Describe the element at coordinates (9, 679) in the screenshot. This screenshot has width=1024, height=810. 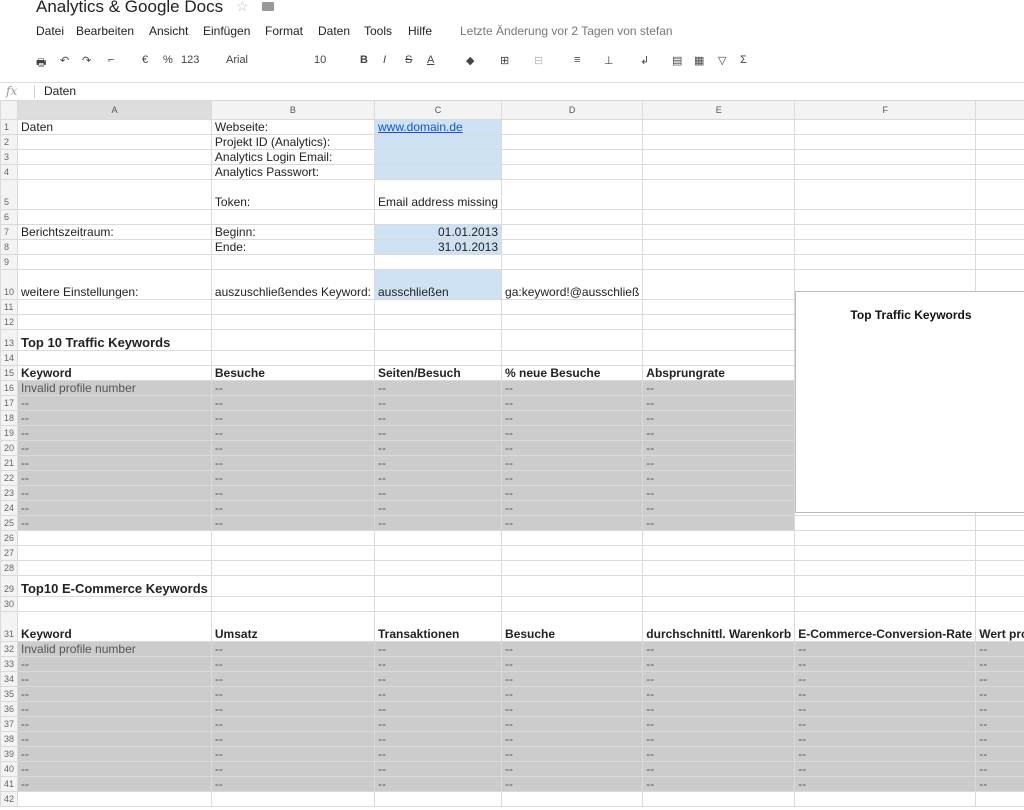
I see `row-header: 34` at that location.